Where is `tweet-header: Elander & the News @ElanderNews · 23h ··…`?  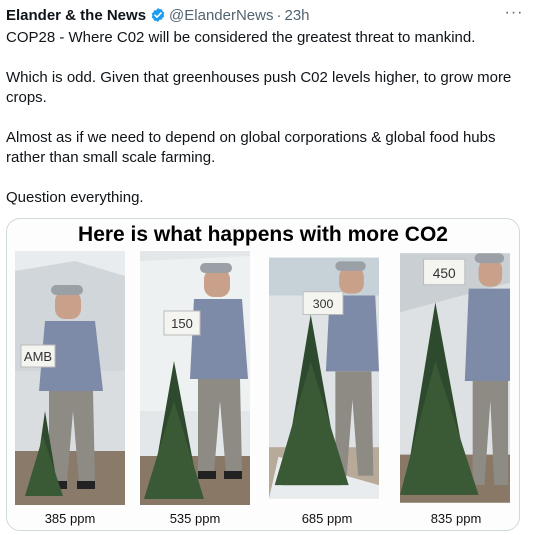
tweet-header: Elander & the News @ElanderNews · 23h ··… is located at coordinates (265, 15).